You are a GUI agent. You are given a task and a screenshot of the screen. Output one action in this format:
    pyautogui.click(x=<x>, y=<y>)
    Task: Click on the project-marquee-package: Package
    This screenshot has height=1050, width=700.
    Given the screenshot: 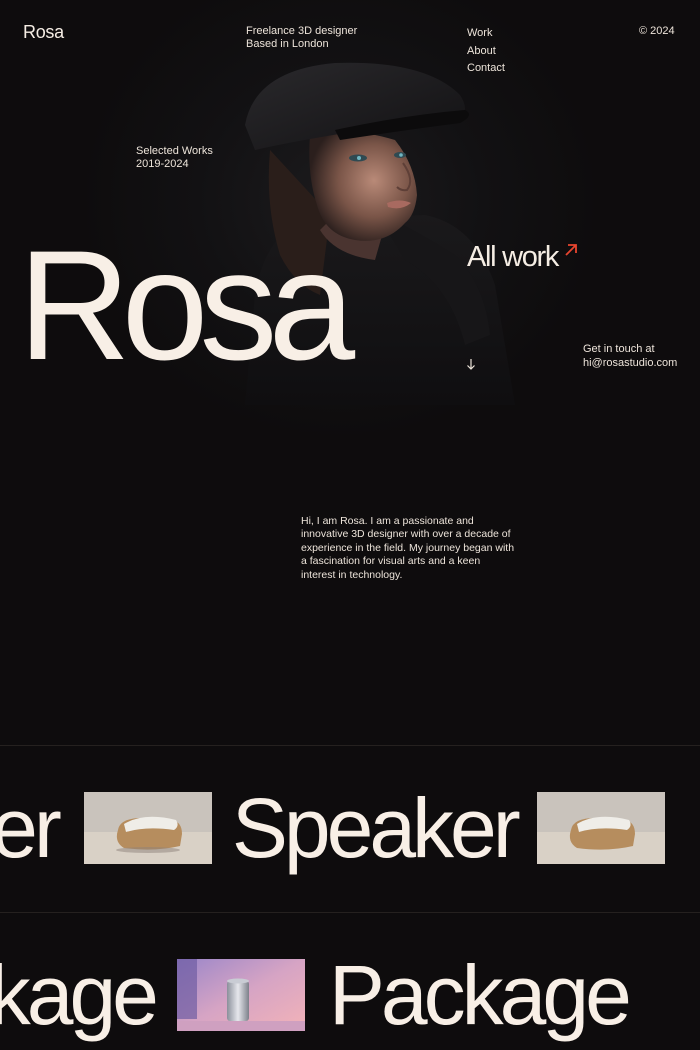 What is the action you would take?
    pyautogui.click(x=350, y=995)
    